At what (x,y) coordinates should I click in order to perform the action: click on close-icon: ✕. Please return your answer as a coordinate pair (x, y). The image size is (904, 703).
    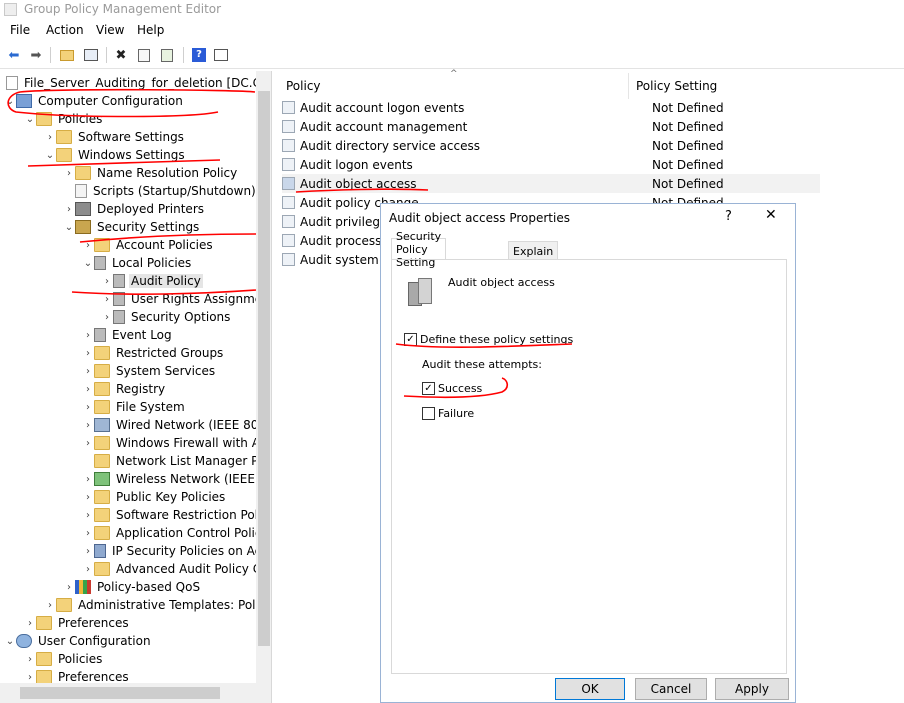
    Looking at the image, I should click on (771, 215).